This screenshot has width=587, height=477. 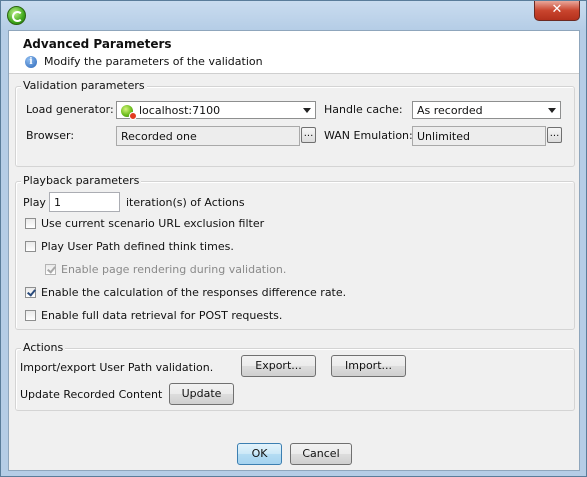 What do you see at coordinates (31, 62) in the screenshot?
I see `info-icon: i` at bounding box center [31, 62].